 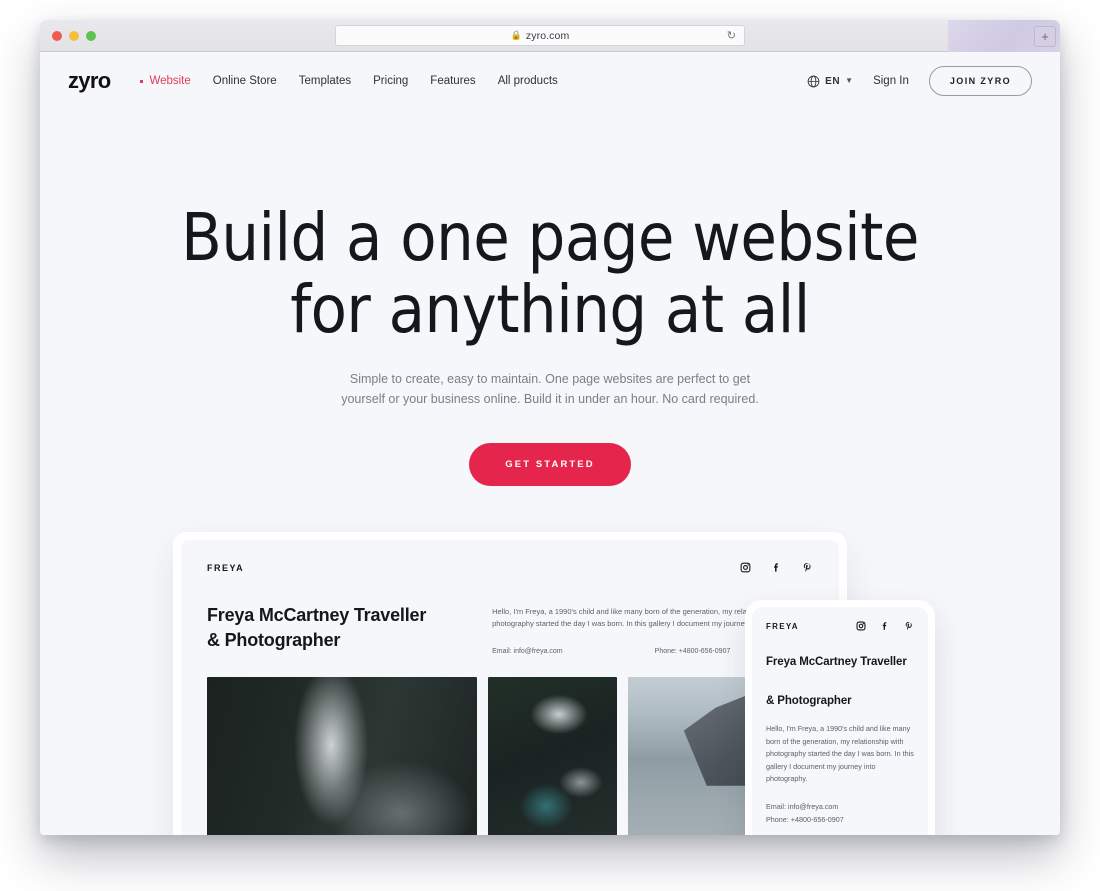 I want to click on url-text: zyro.com, so click(x=547, y=35).